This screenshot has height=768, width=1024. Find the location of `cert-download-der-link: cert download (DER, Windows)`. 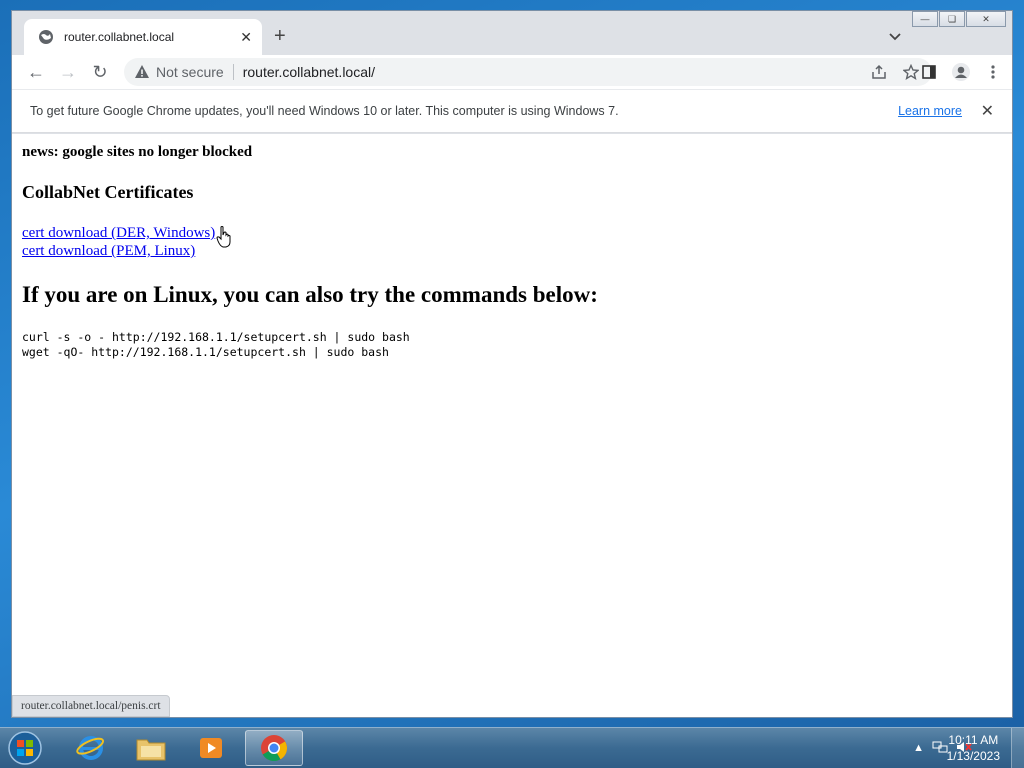

cert-download-der-link: cert download (DER, Windows) is located at coordinates (118, 233).